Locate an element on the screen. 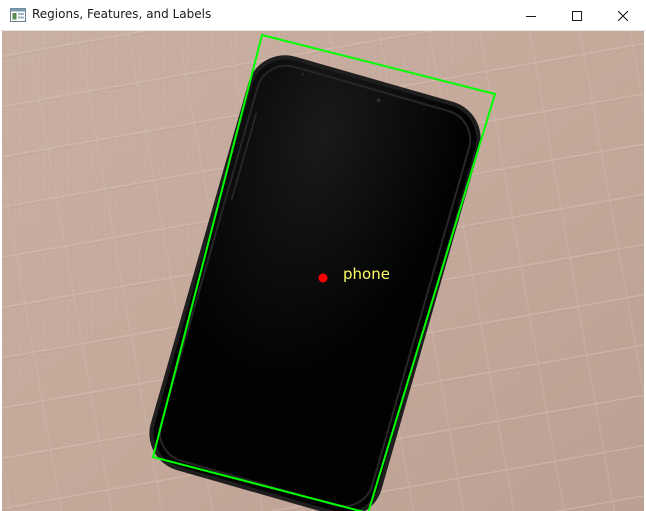 This screenshot has height=511, width=646. window-title: Regions, Features, and Labels is located at coordinates (122, 14).